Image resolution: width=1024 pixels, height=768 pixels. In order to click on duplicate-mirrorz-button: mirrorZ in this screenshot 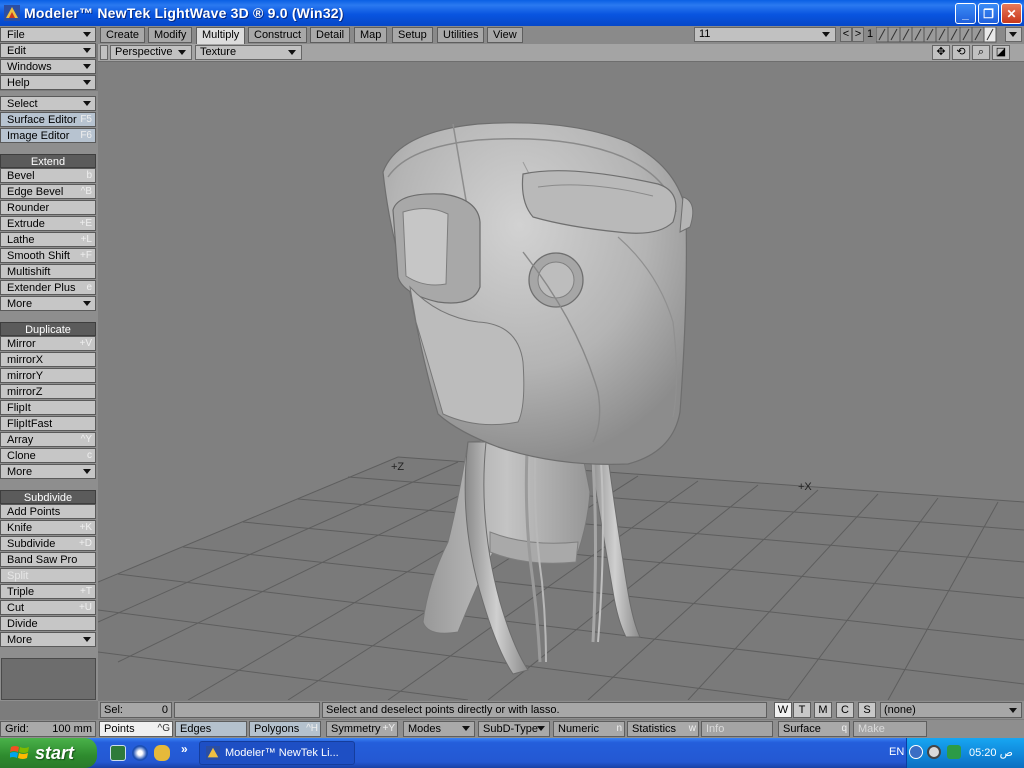, I will do `click(48, 391)`.